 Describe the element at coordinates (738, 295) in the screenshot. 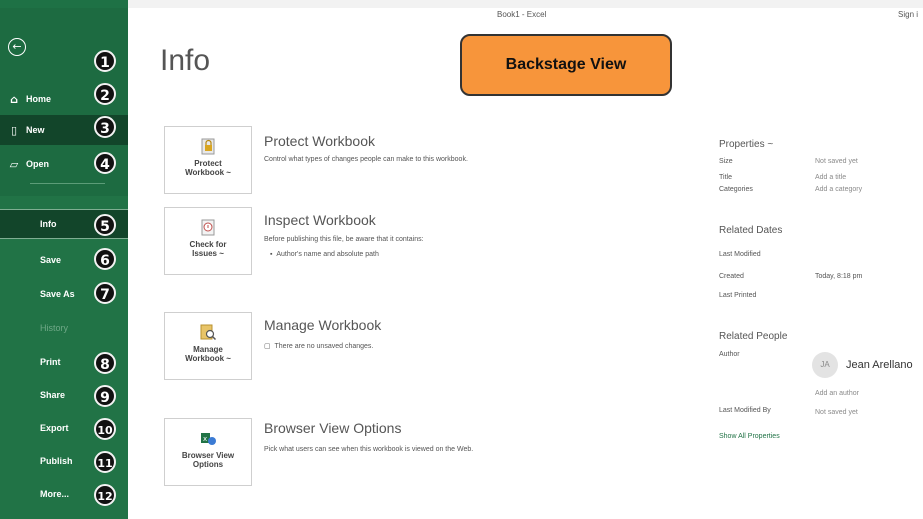

I see `property-label: Last Printed` at that location.